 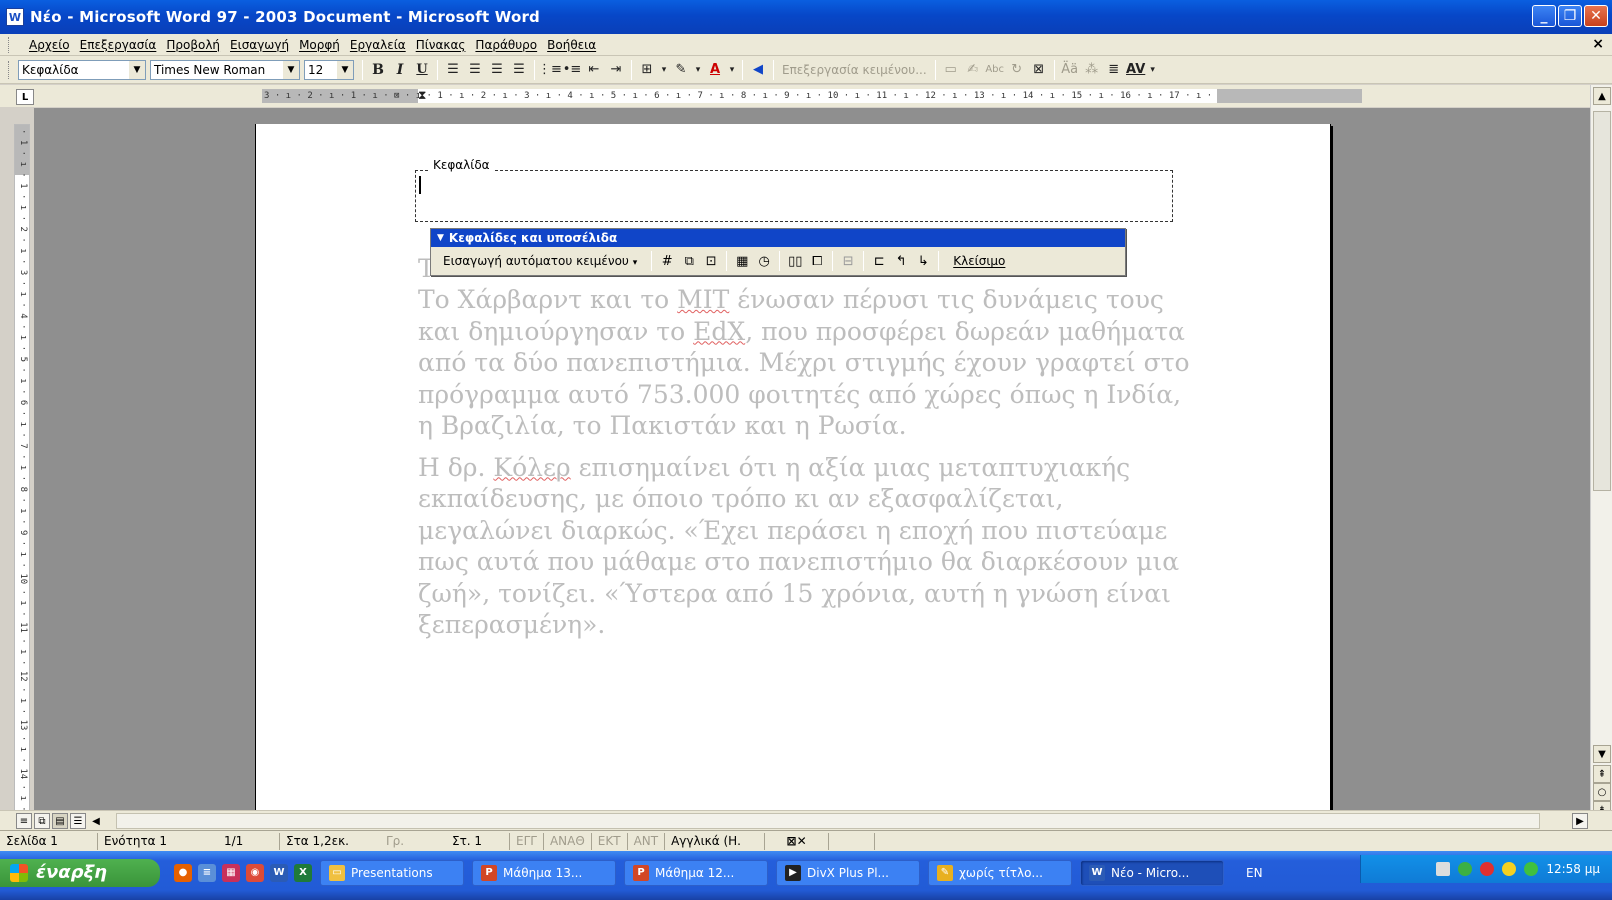 What do you see at coordinates (378, 70) in the screenshot?
I see `bold-button: B` at bounding box center [378, 70].